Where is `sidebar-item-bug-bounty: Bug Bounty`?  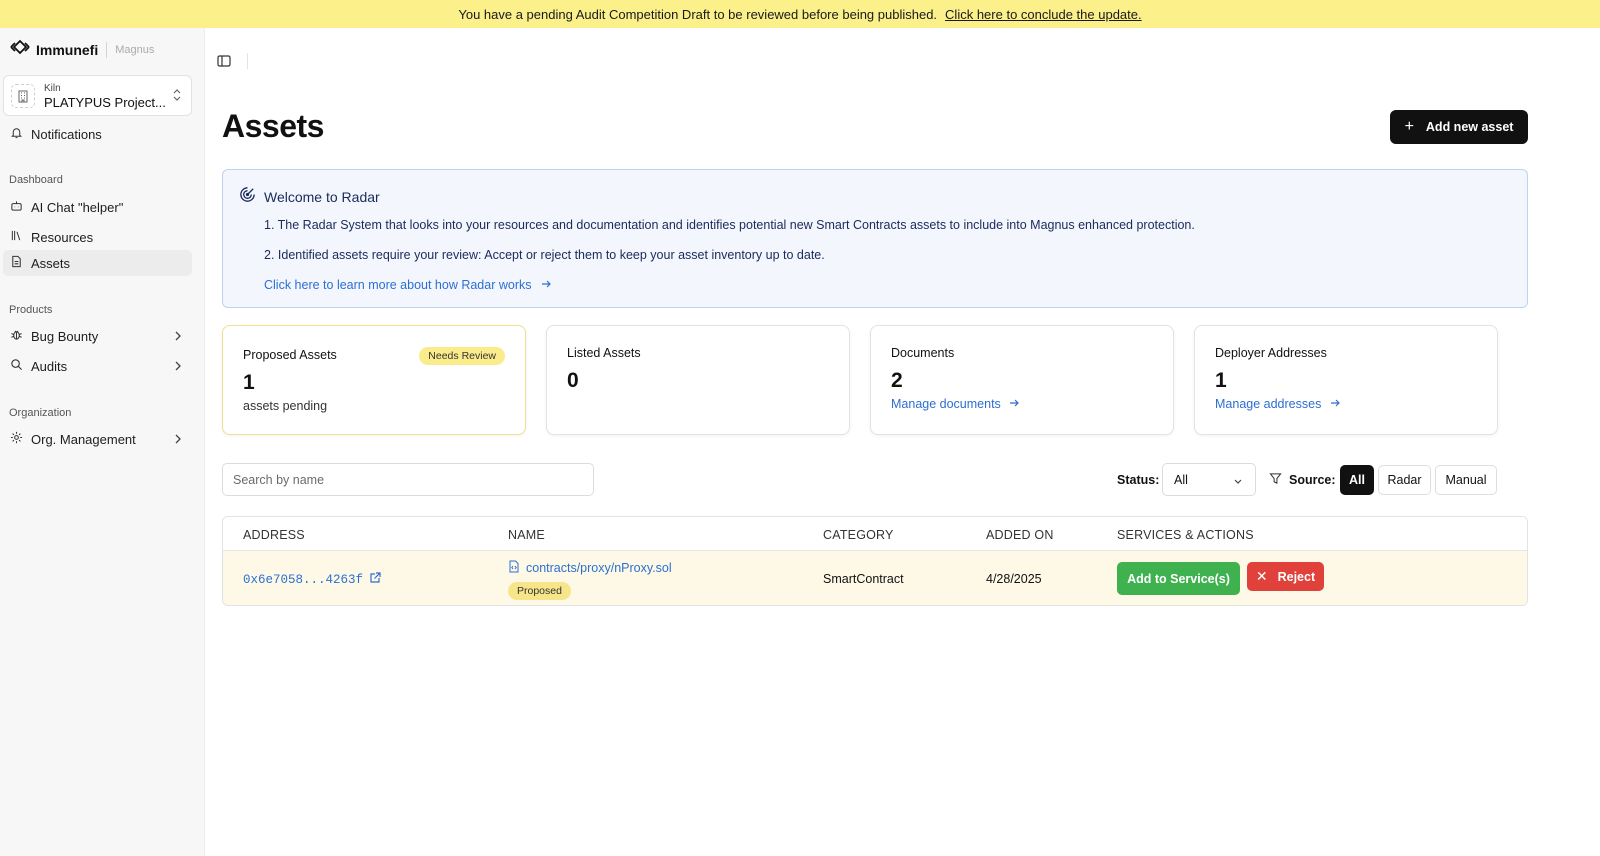
sidebar-item-bug-bounty: Bug Bounty is located at coordinates (97, 336).